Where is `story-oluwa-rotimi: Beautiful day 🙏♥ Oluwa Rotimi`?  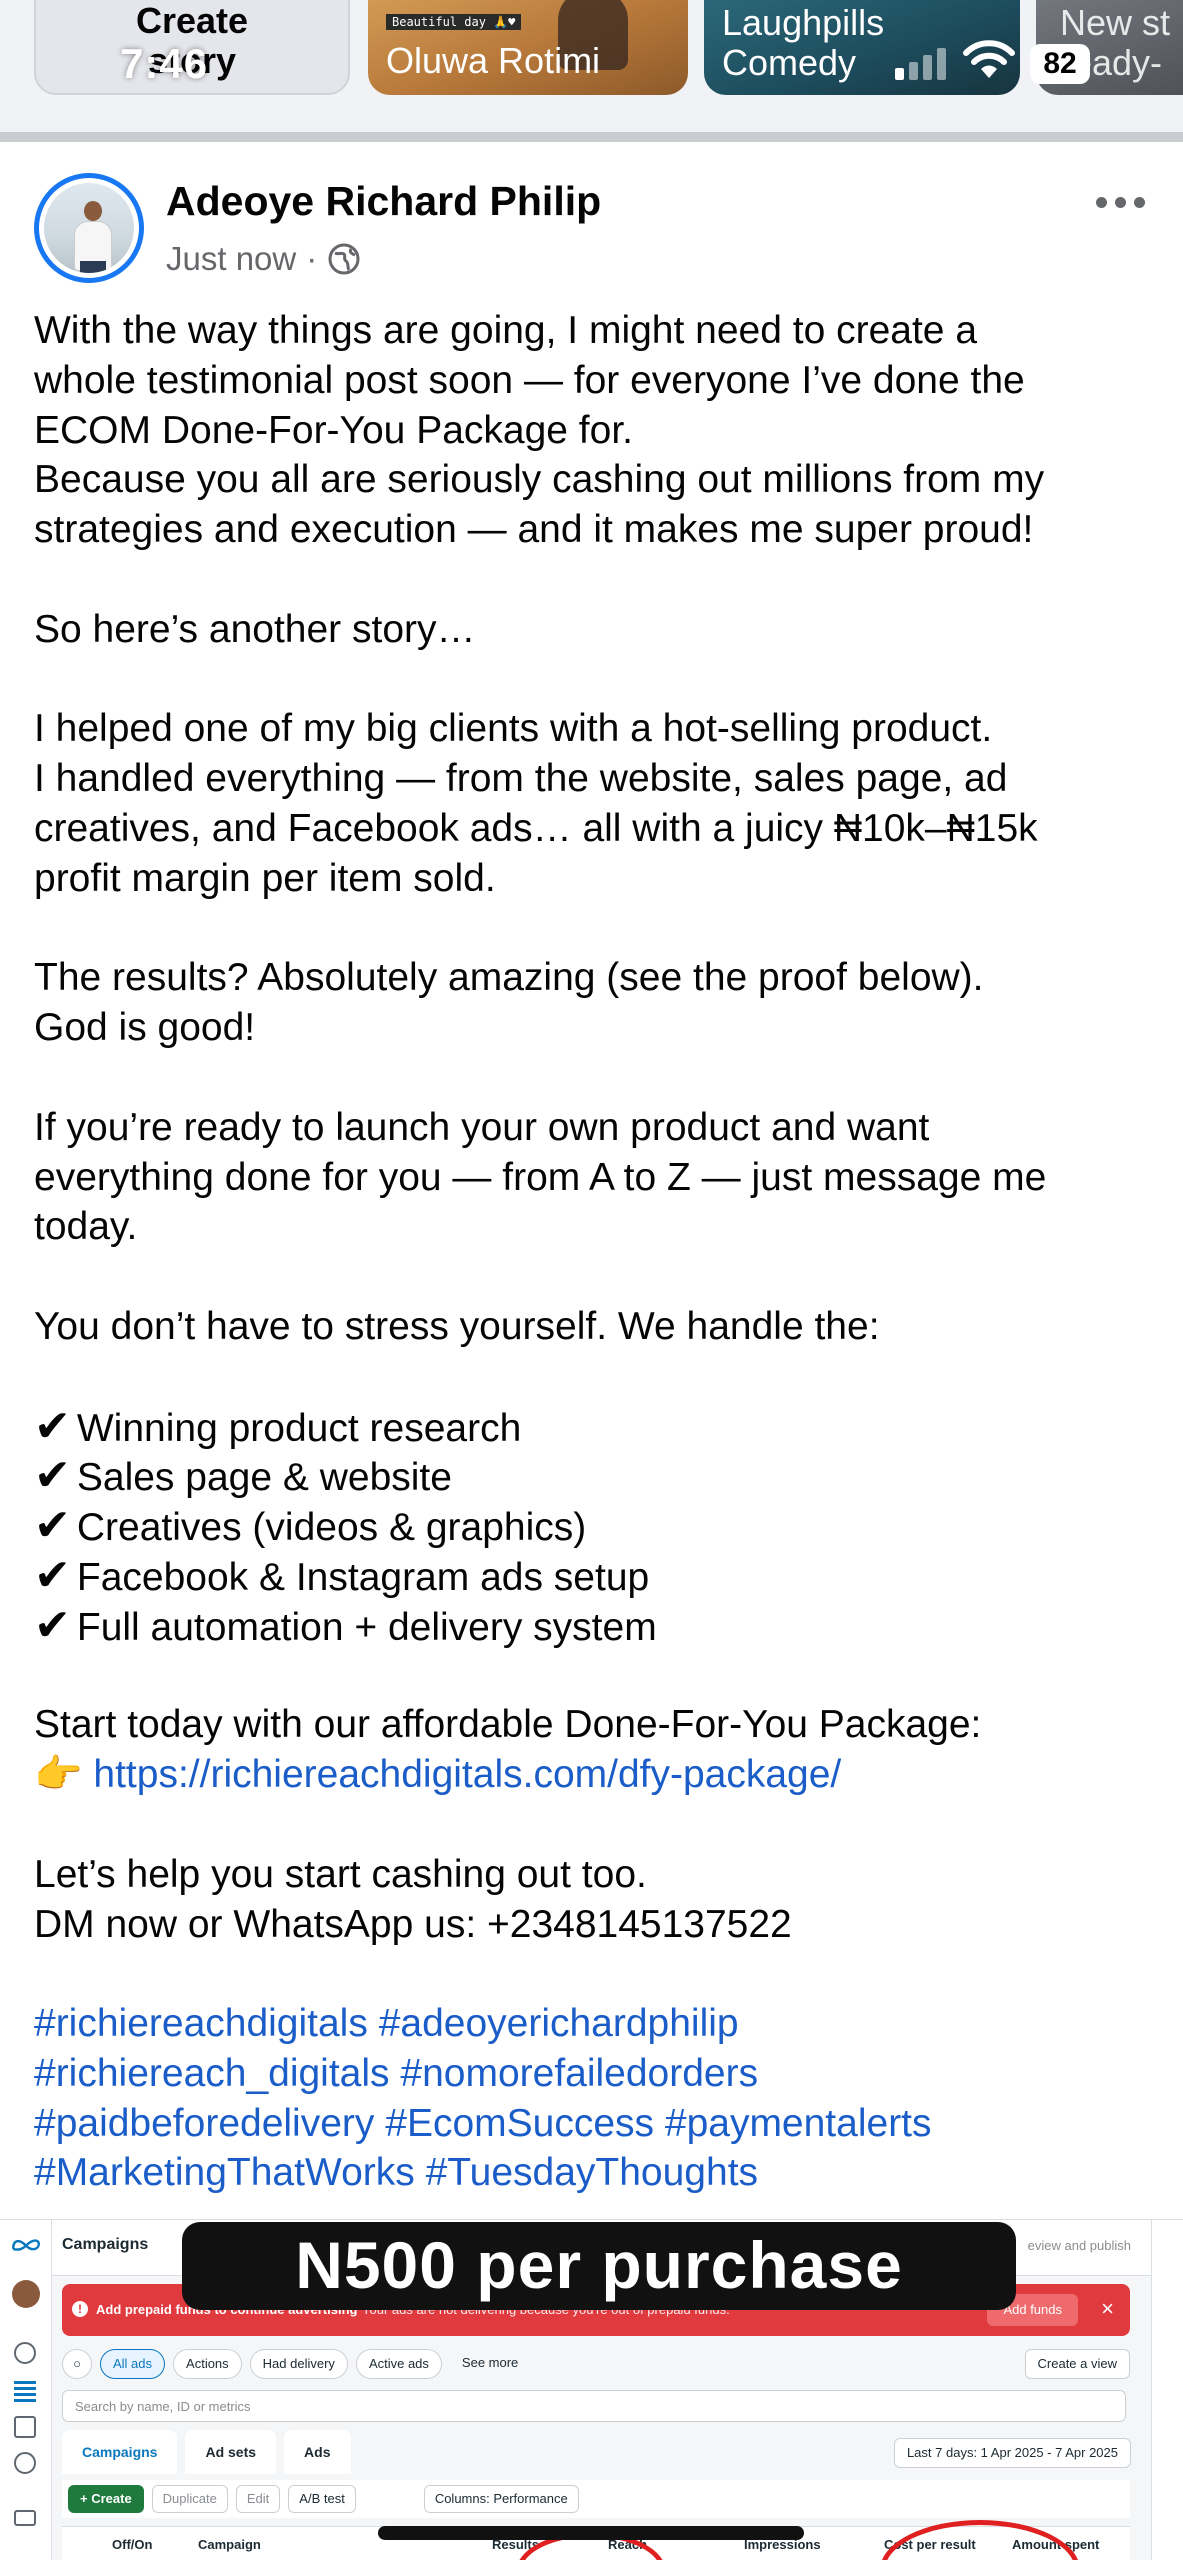 story-oluwa-rotimi: Beautiful day 🙏♥ Oluwa Rotimi is located at coordinates (528, 47).